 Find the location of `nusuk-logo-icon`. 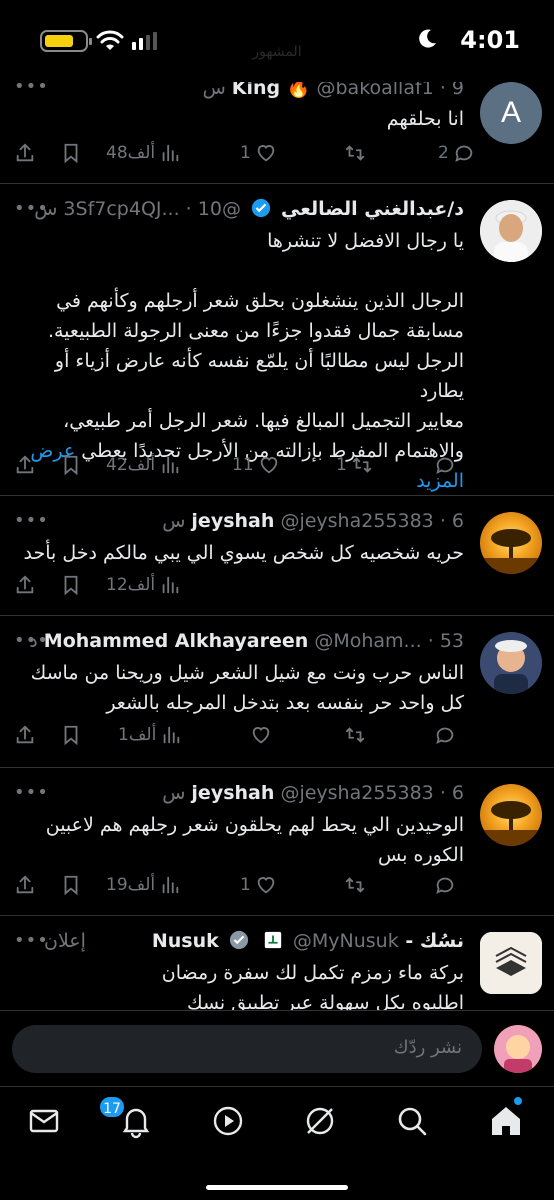

nusuk-logo-icon is located at coordinates (511, 963).